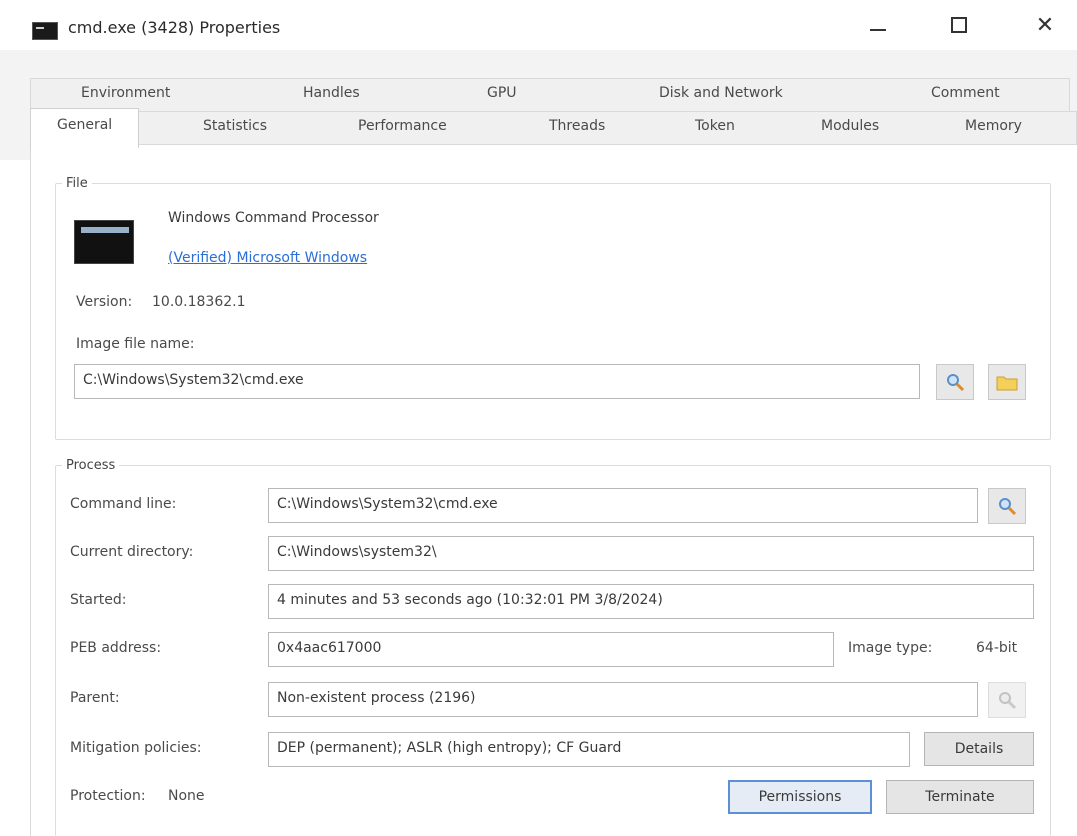 This screenshot has height=836, width=1077. I want to click on file-description: Windows Command Processor, so click(273, 218).